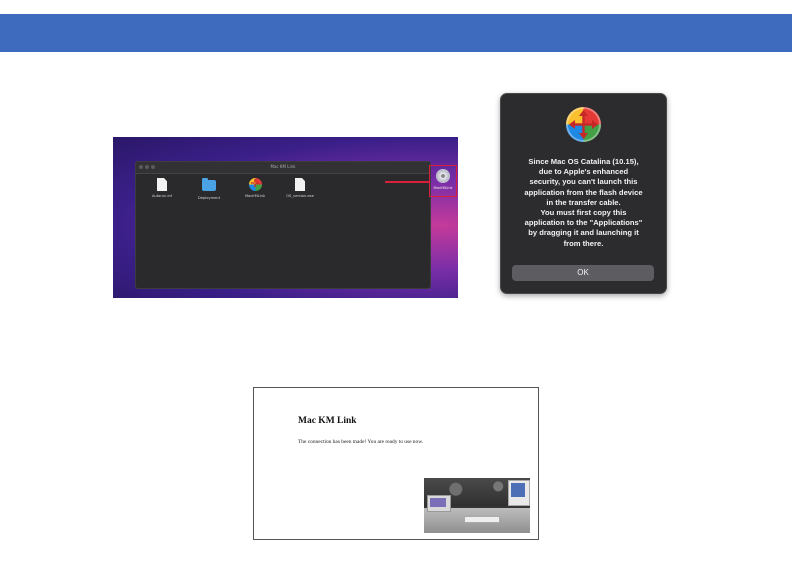 The width and height of the screenshot is (792, 576). Describe the element at coordinates (209, 198) in the screenshot. I see `finder-item-label: Deployment` at that location.